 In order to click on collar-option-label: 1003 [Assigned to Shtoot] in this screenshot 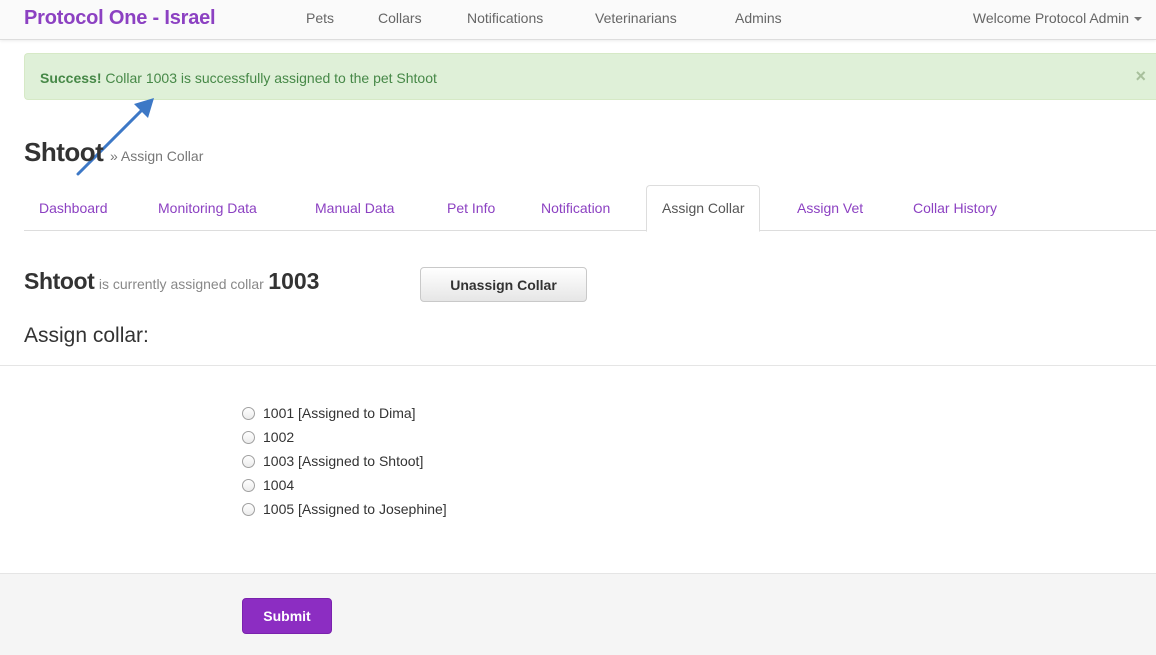, I will do `click(343, 461)`.